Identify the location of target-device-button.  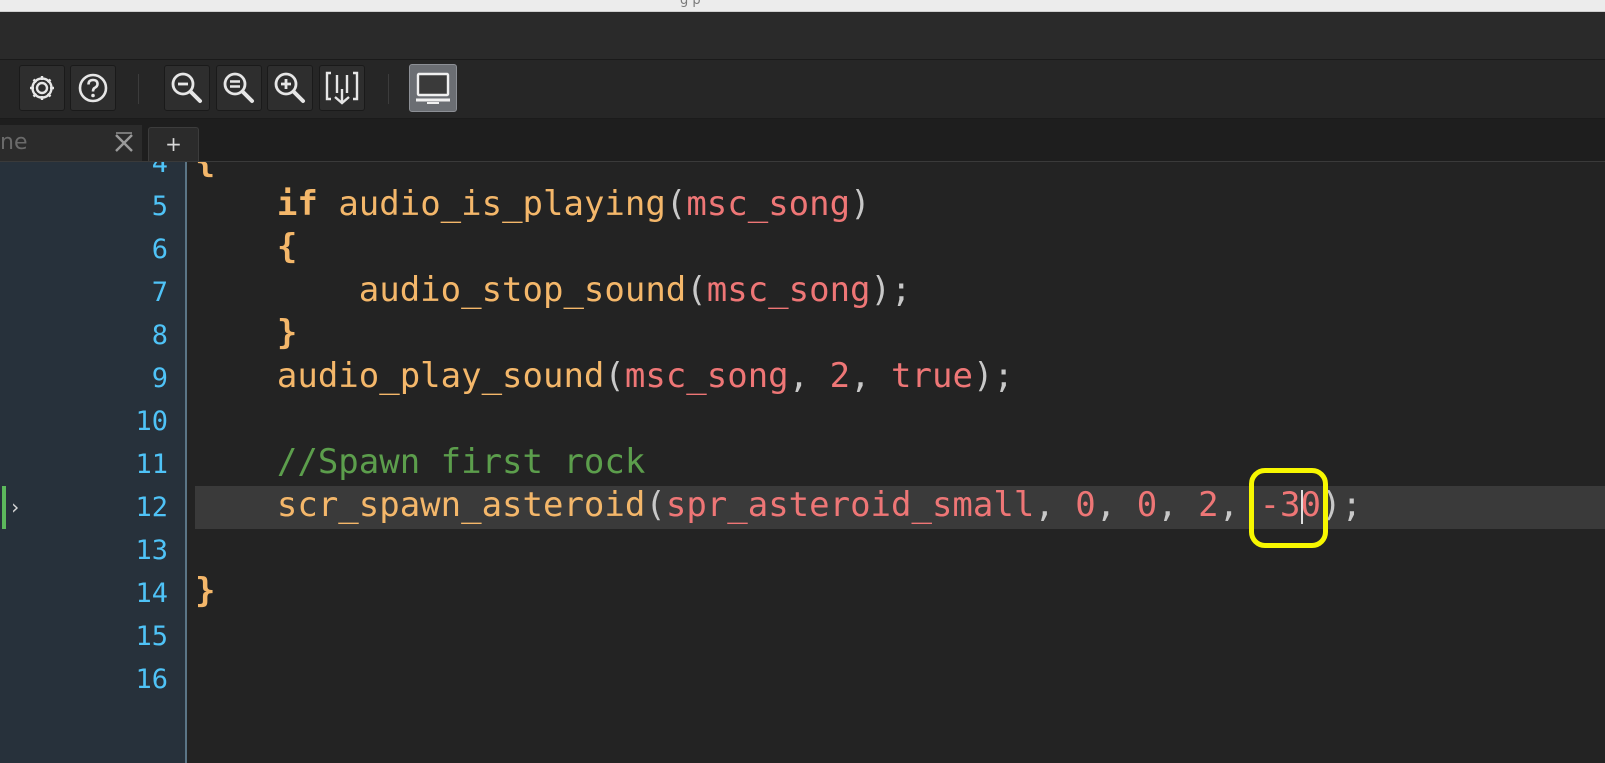
(433, 88).